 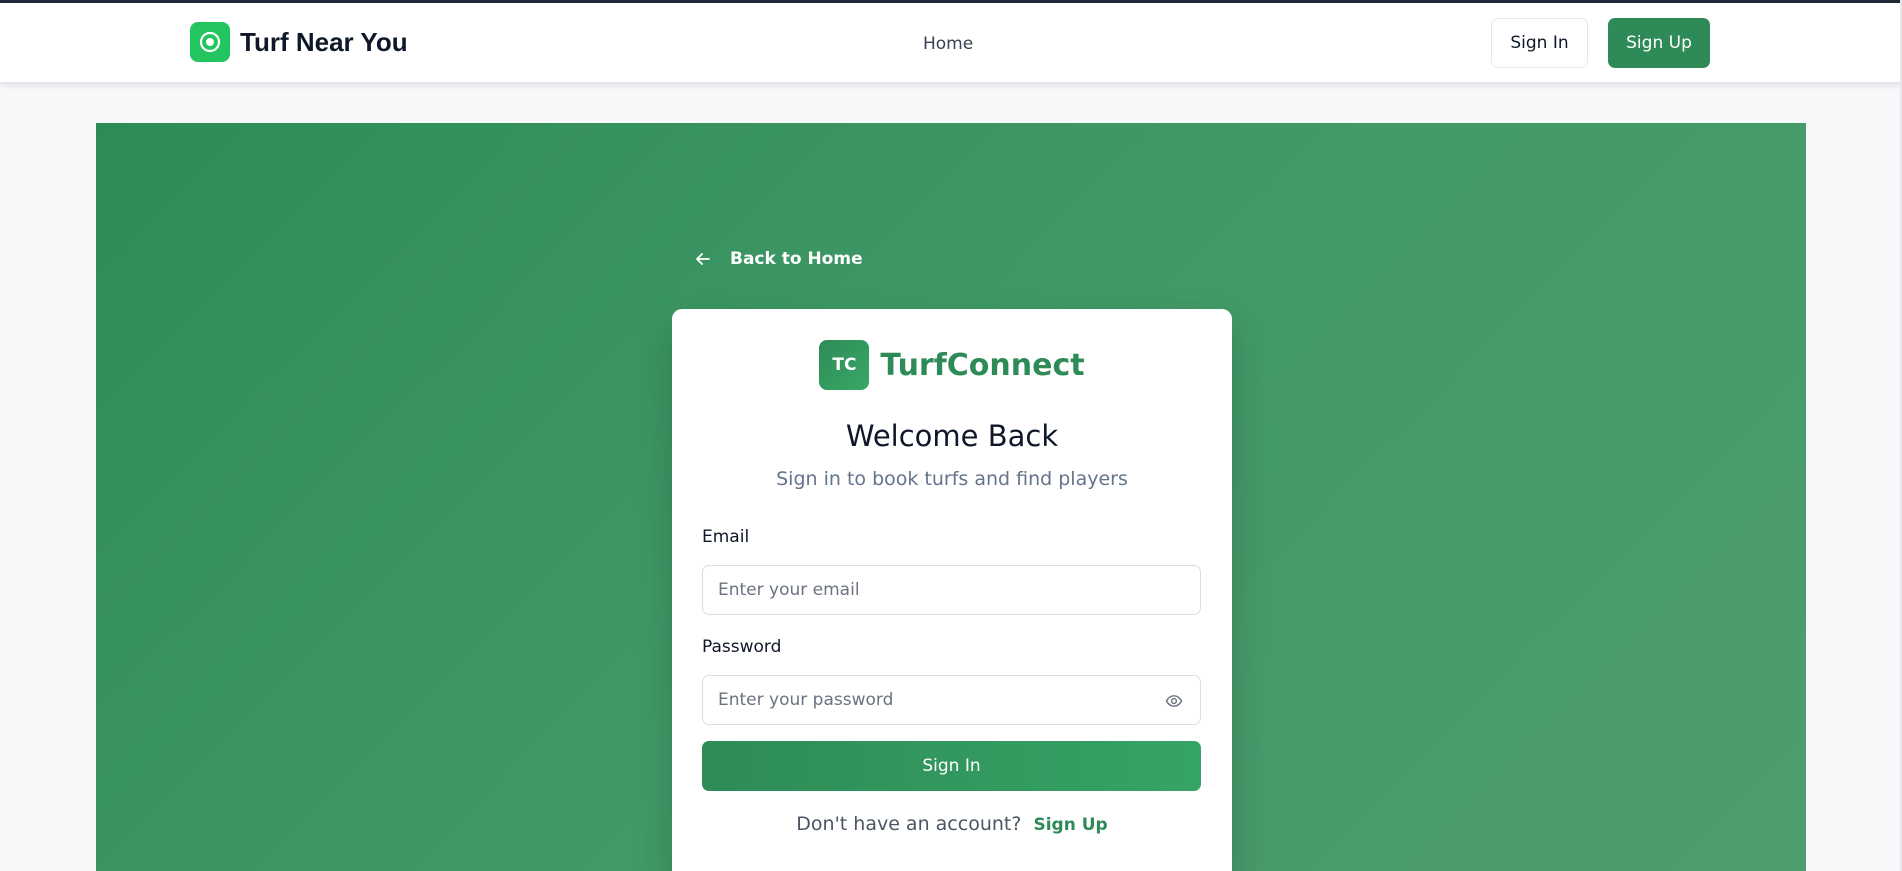 I want to click on target-icon, so click(x=210, y=42).